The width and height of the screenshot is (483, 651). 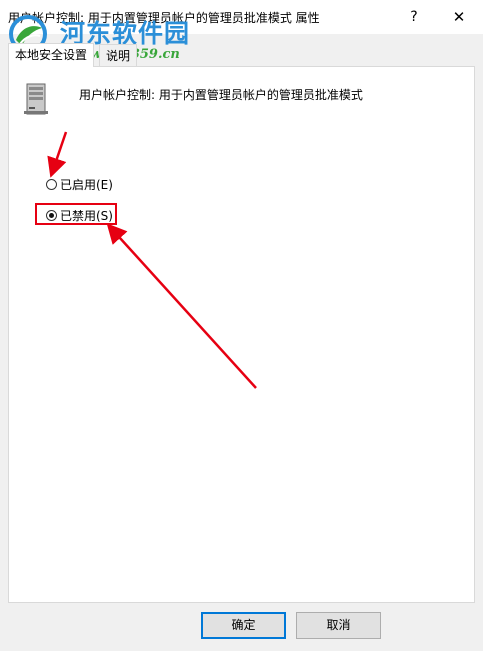 I want to click on window-title: 用户帐户控制: 用于内置管理员帐户的管理员批准模式 属性, so click(x=164, y=18).